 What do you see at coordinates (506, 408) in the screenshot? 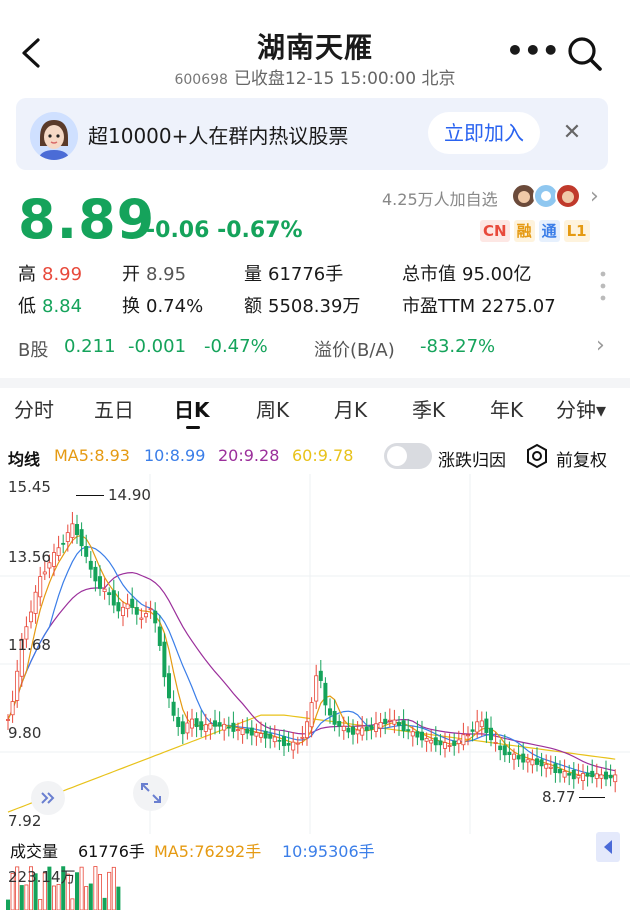
I see `tab-yearly-k: 年K` at bounding box center [506, 408].